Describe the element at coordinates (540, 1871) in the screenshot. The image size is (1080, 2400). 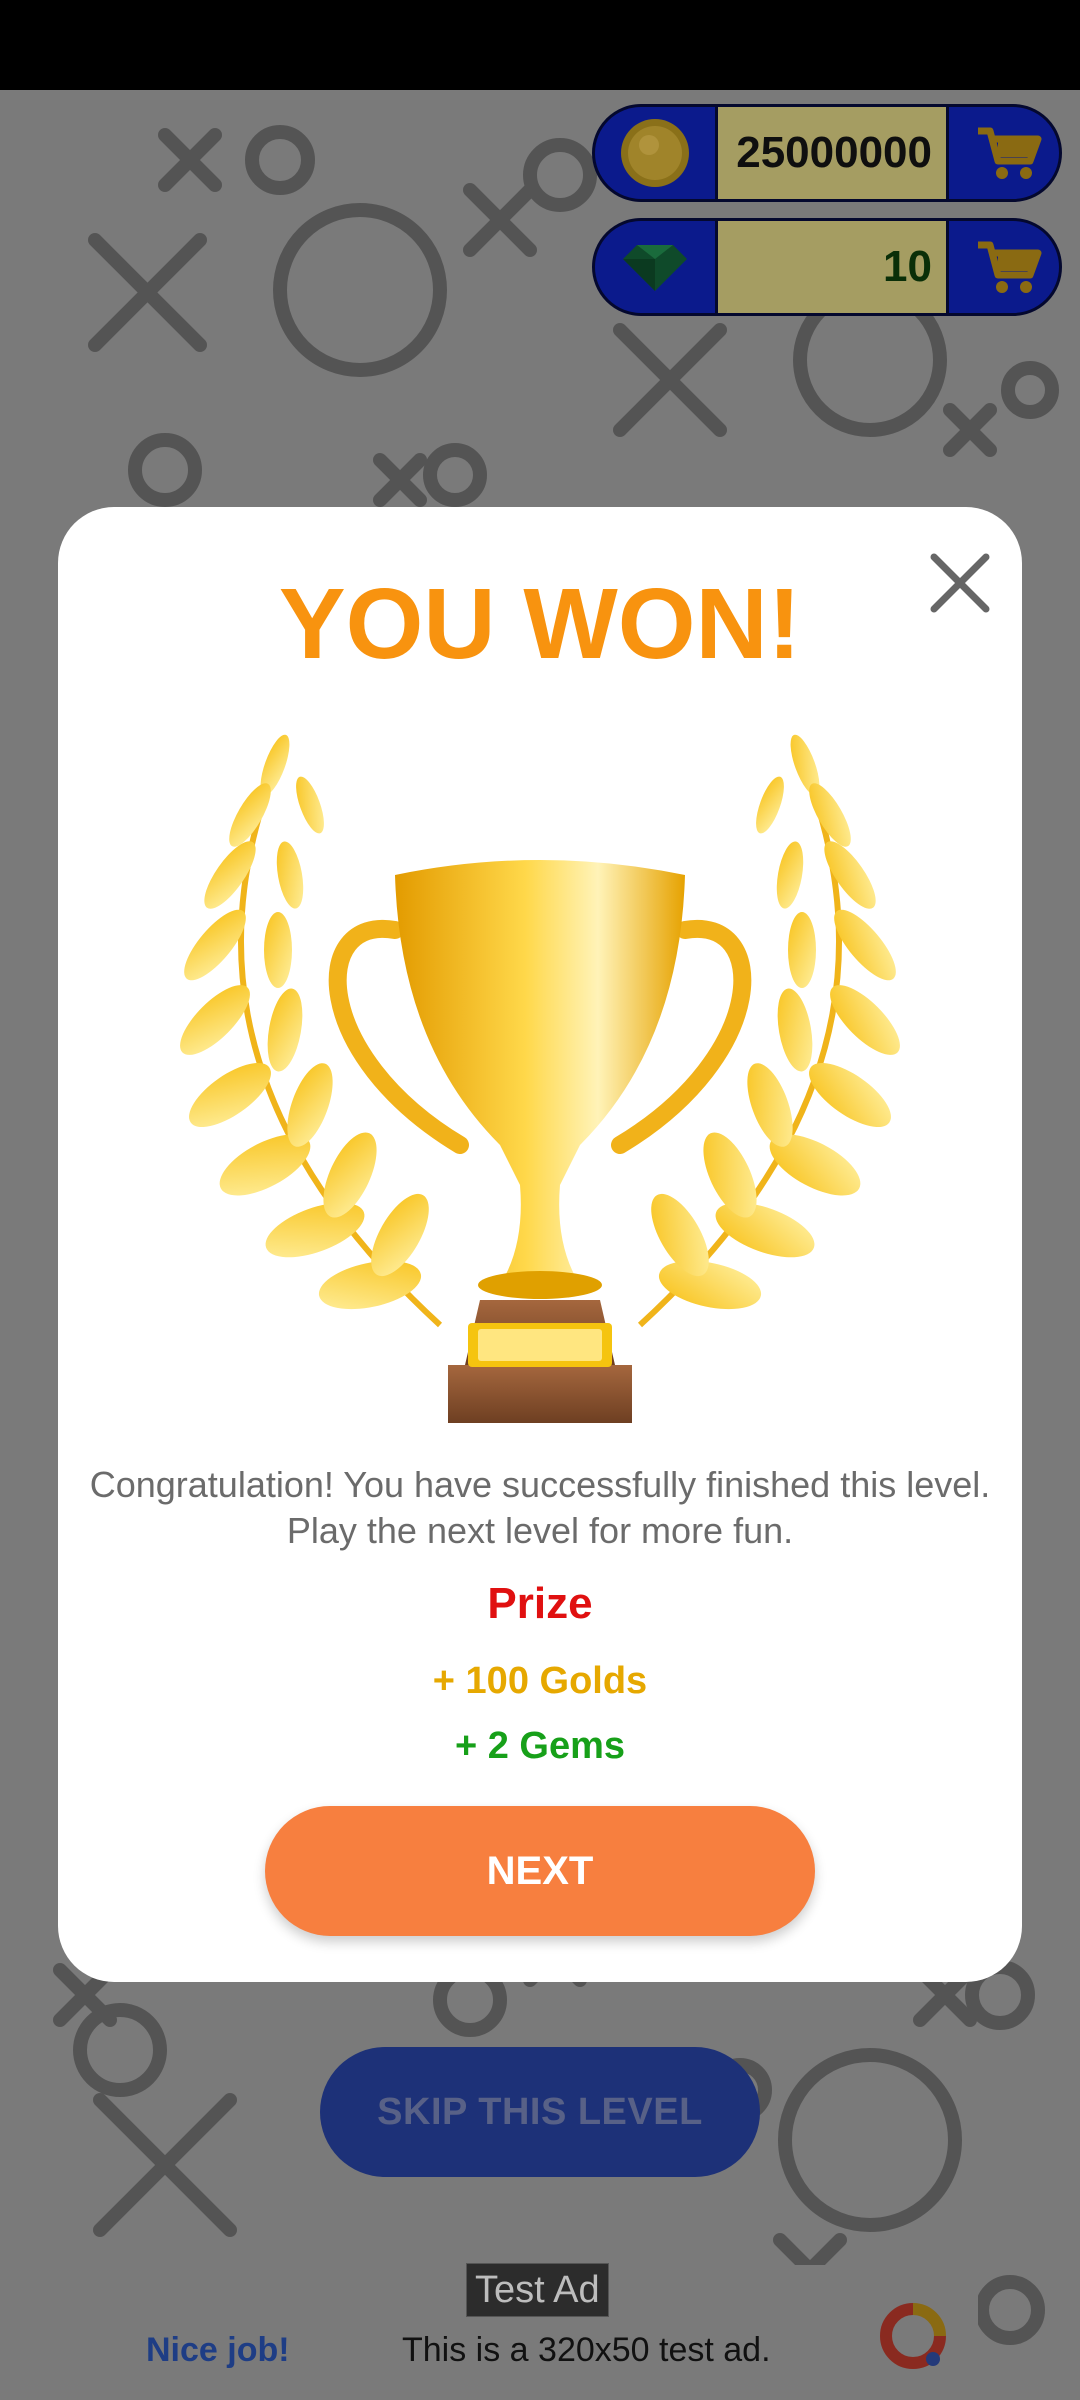
I see `next-button: NEXT` at that location.